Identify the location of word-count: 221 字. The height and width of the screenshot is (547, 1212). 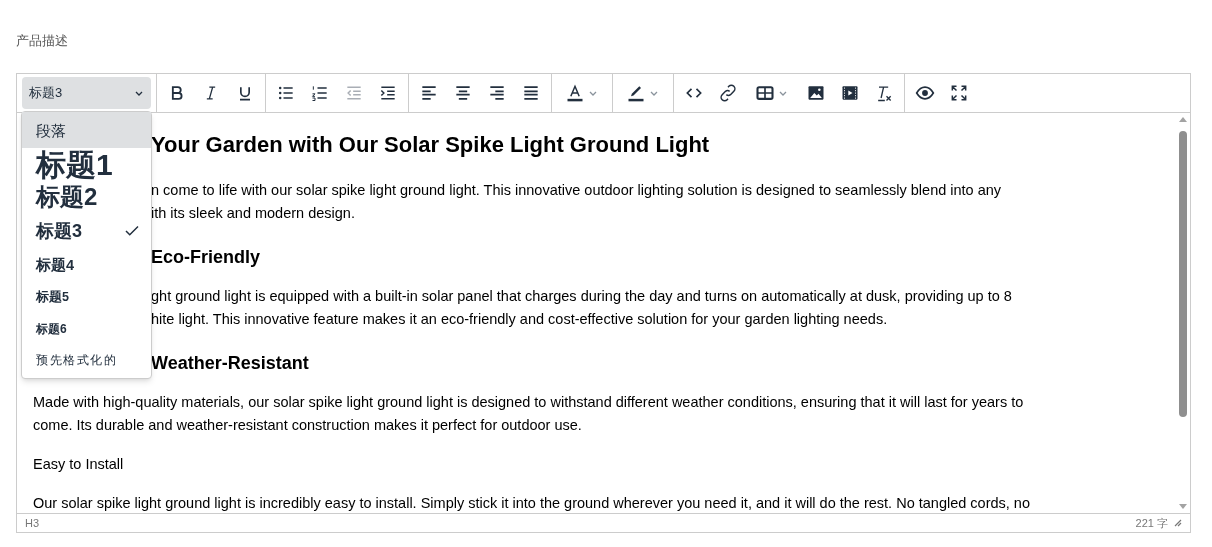
(1151, 523).